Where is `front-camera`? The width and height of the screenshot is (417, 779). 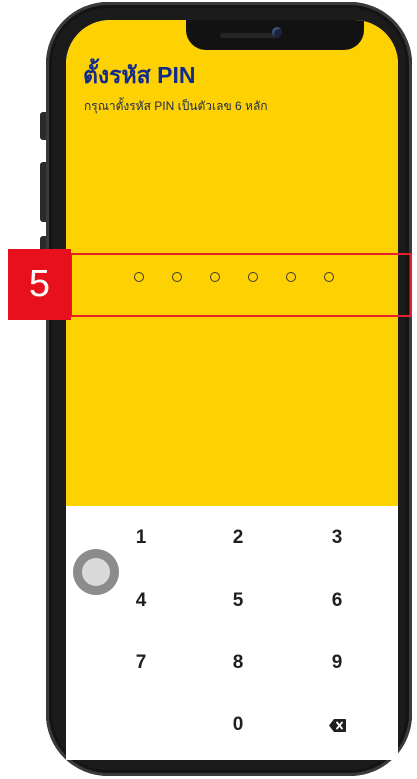
front-camera is located at coordinates (277, 32).